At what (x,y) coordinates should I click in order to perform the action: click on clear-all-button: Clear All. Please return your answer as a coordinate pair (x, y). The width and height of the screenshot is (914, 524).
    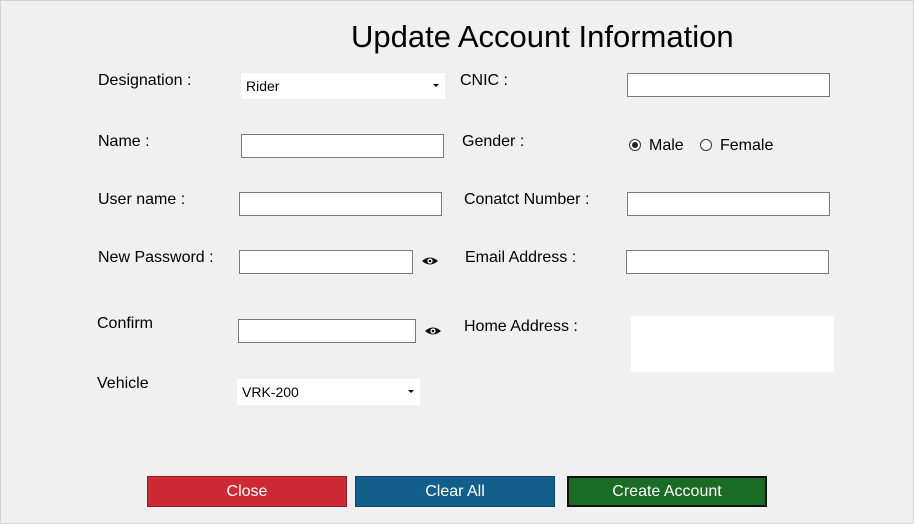
    Looking at the image, I should click on (455, 491).